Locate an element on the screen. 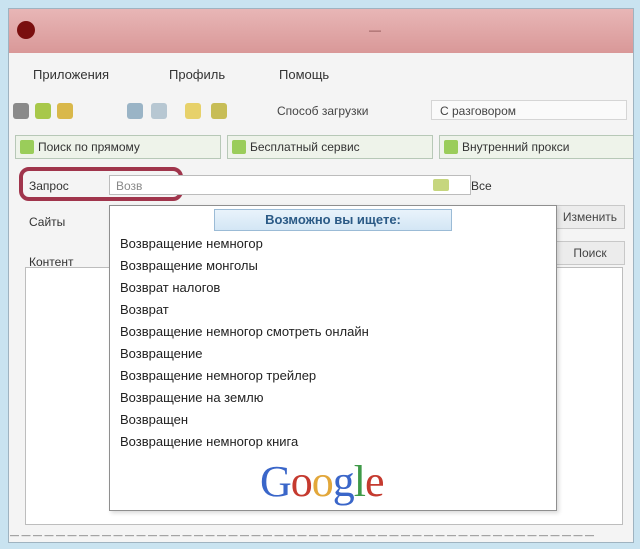 This screenshot has width=640, height=549. suggestion-item: Возвращение немногор книга is located at coordinates (209, 441).